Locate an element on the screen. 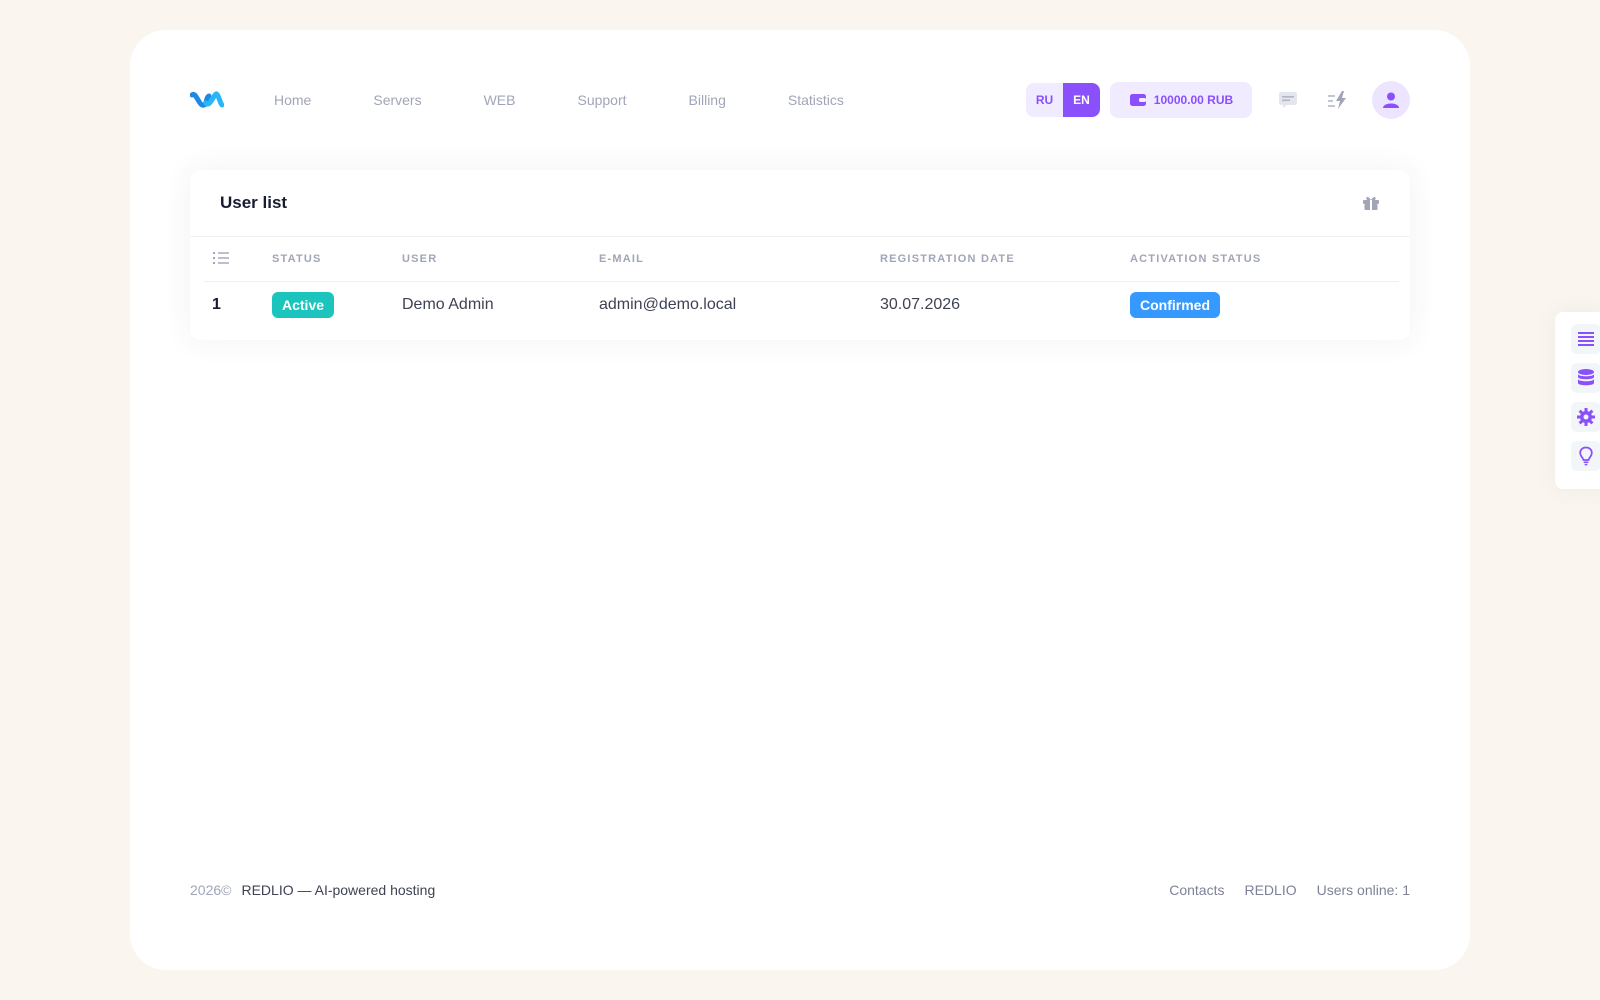 This screenshot has width=1600, height=1000. footer-year: 2026© is located at coordinates (211, 890).